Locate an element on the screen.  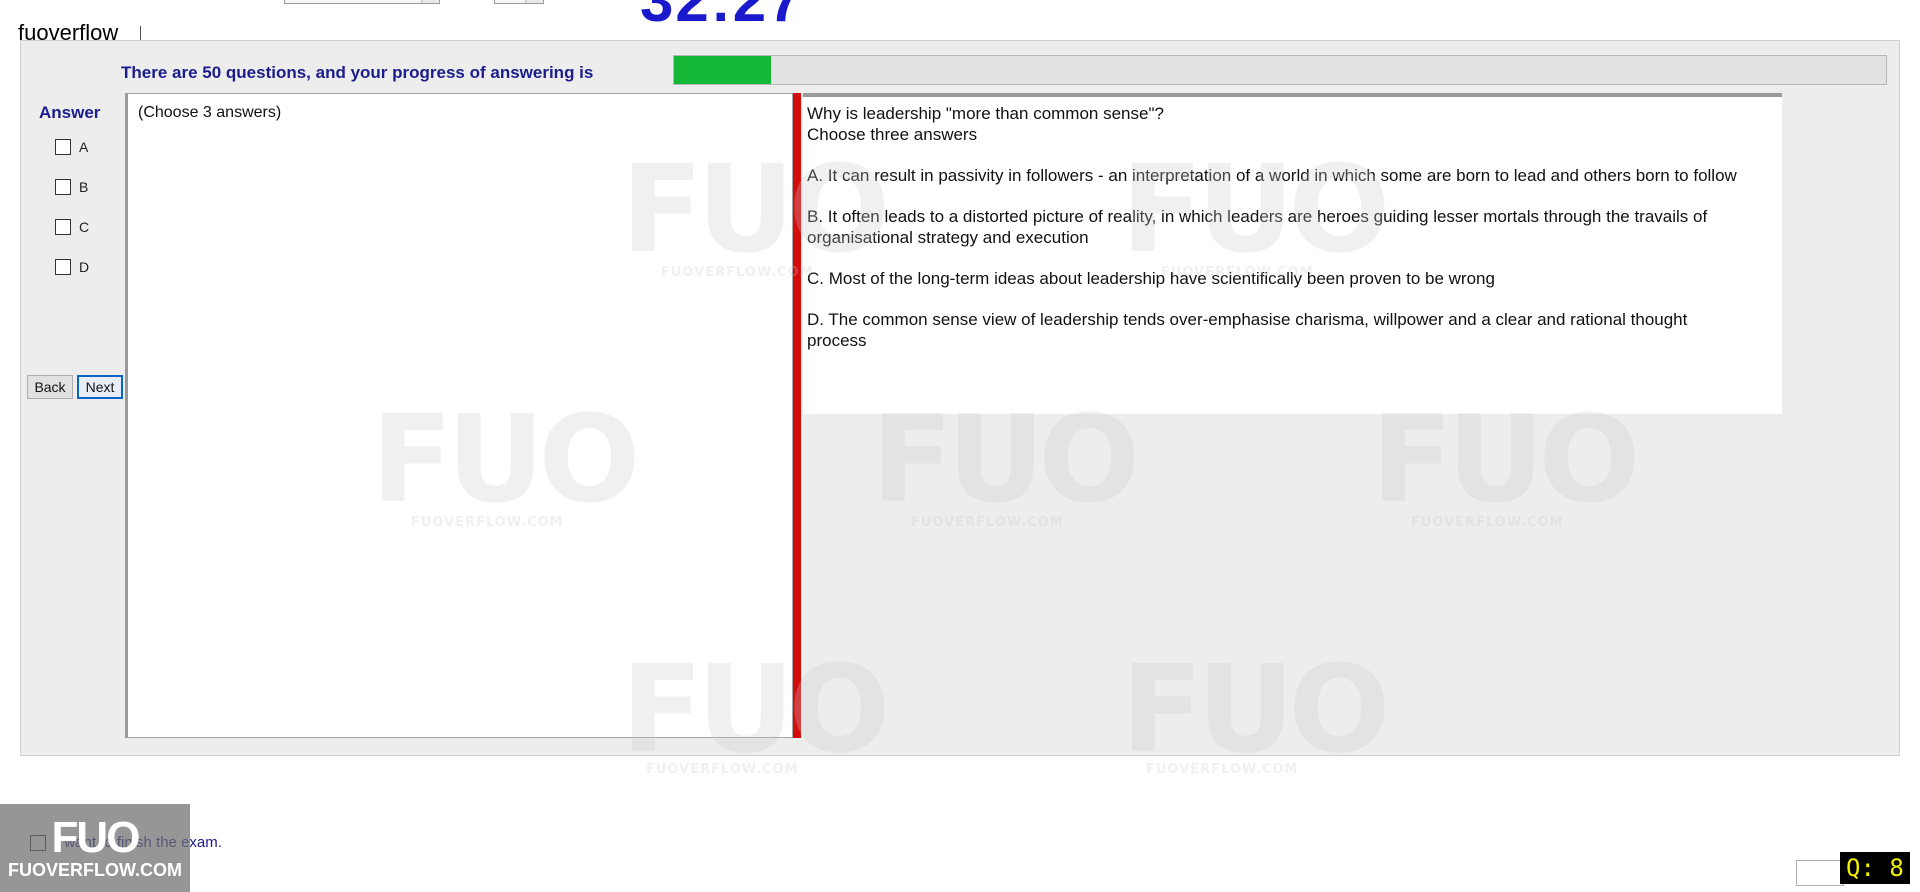
answer-option-b: B is located at coordinates (71, 187).